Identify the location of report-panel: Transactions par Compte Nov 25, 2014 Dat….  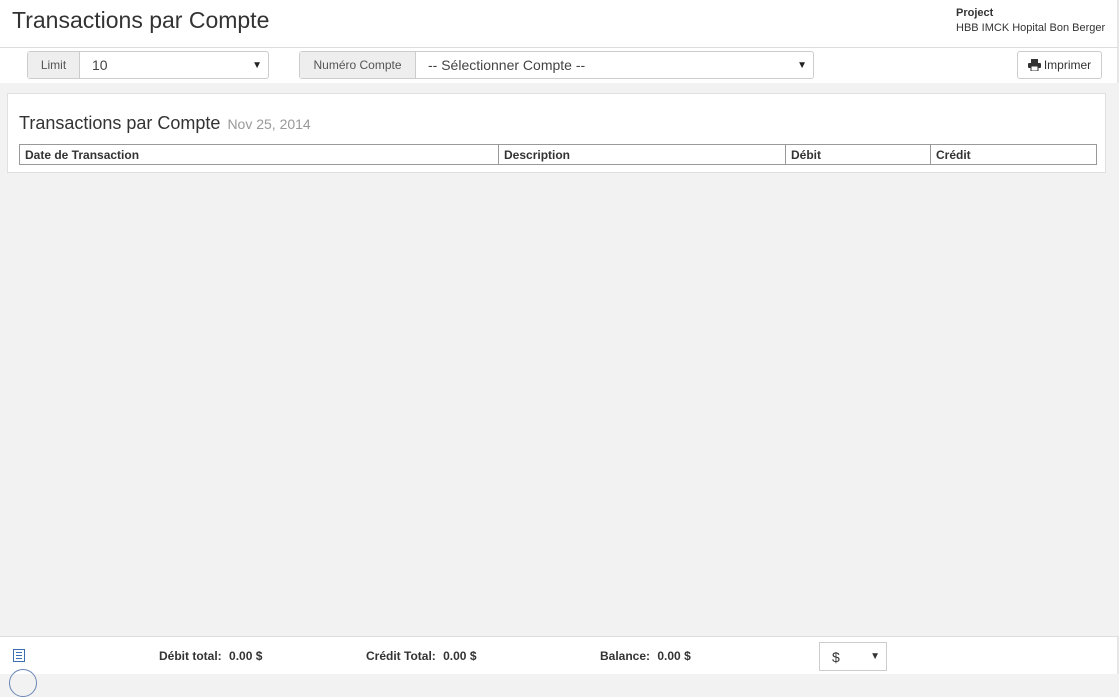
(556, 133).